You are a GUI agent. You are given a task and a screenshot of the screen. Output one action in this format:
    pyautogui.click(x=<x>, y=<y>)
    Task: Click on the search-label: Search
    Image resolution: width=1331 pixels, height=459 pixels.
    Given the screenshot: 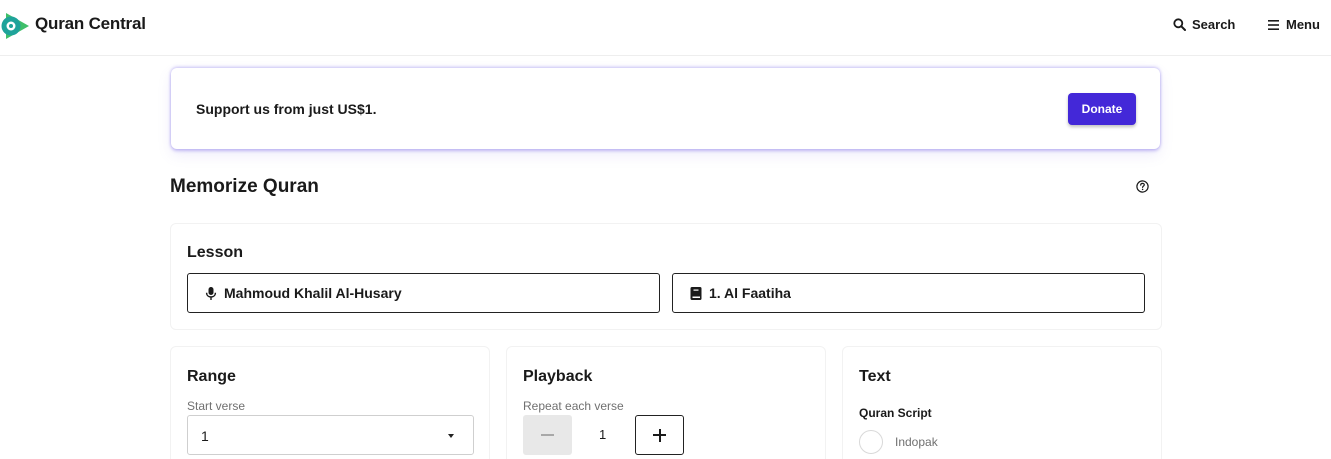 What is the action you would take?
    pyautogui.click(x=1214, y=24)
    